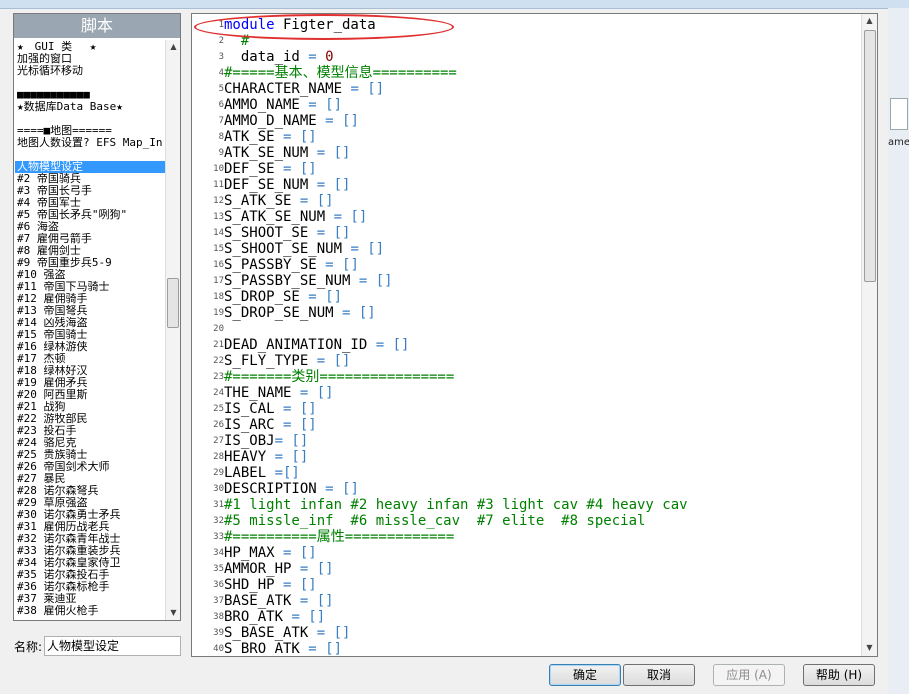 This screenshot has width=909, height=694. Describe the element at coordinates (526, 441) in the screenshot. I see `code-line: 27IS_OBJ= []` at that location.